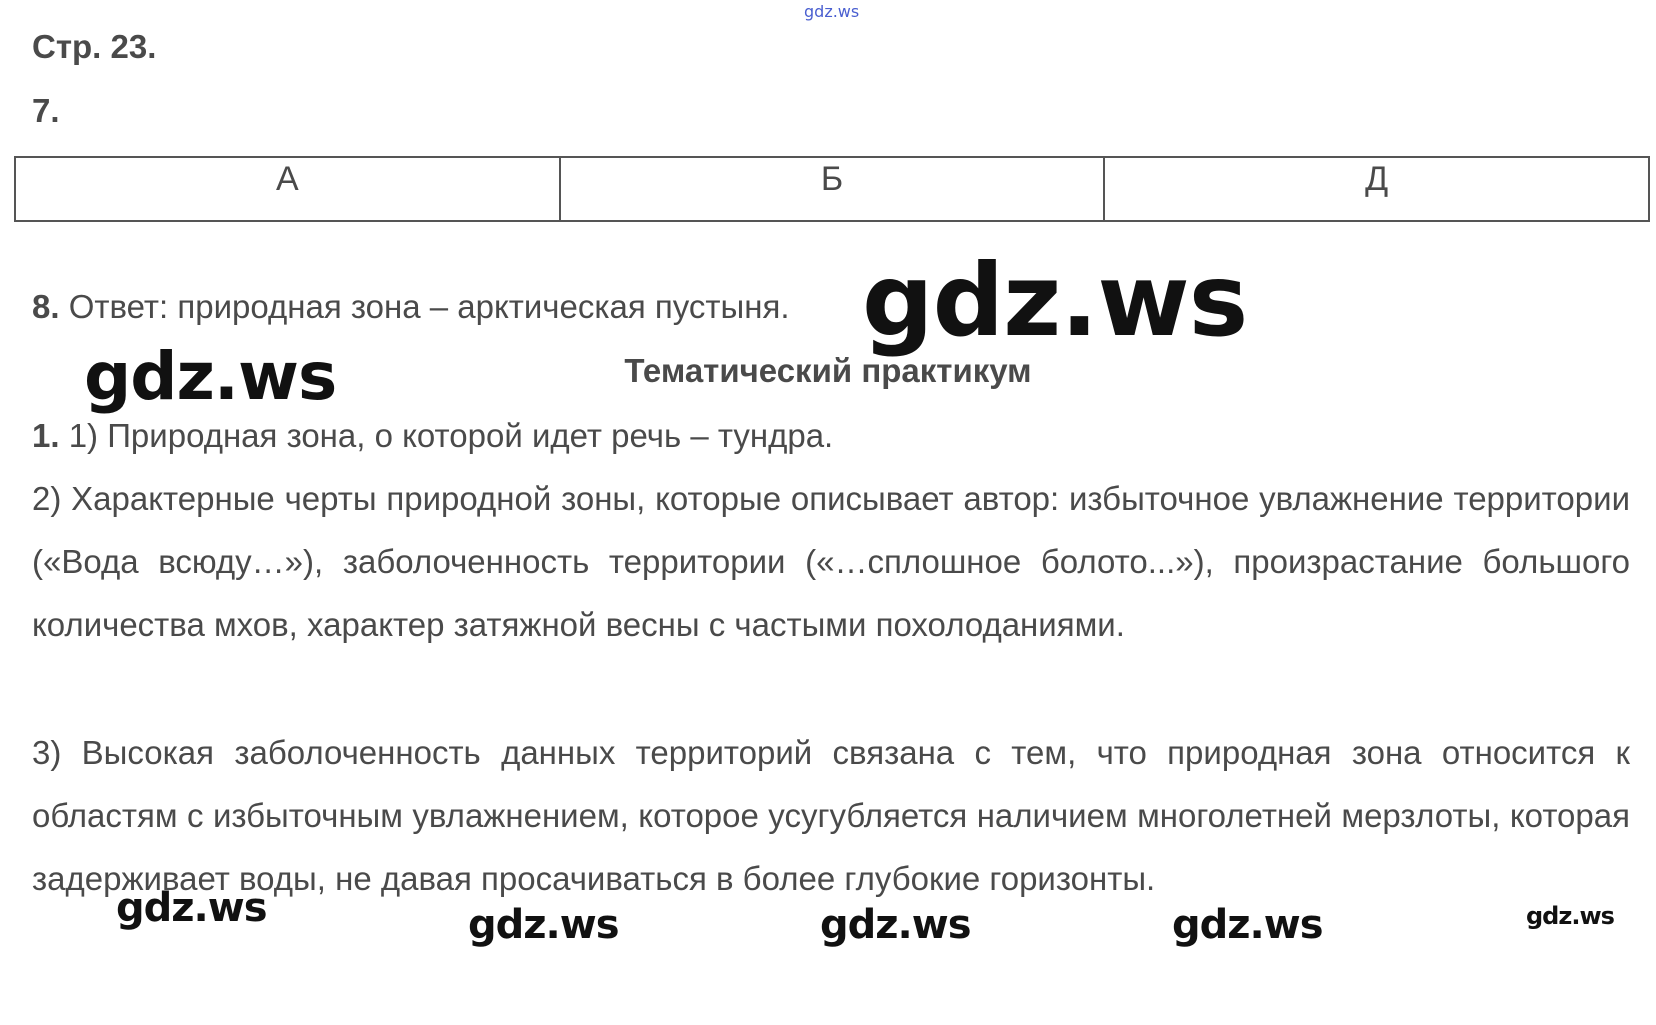  What do you see at coordinates (544, 925) in the screenshot?
I see `watermark-bottom-2: gdz.ws` at bounding box center [544, 925].